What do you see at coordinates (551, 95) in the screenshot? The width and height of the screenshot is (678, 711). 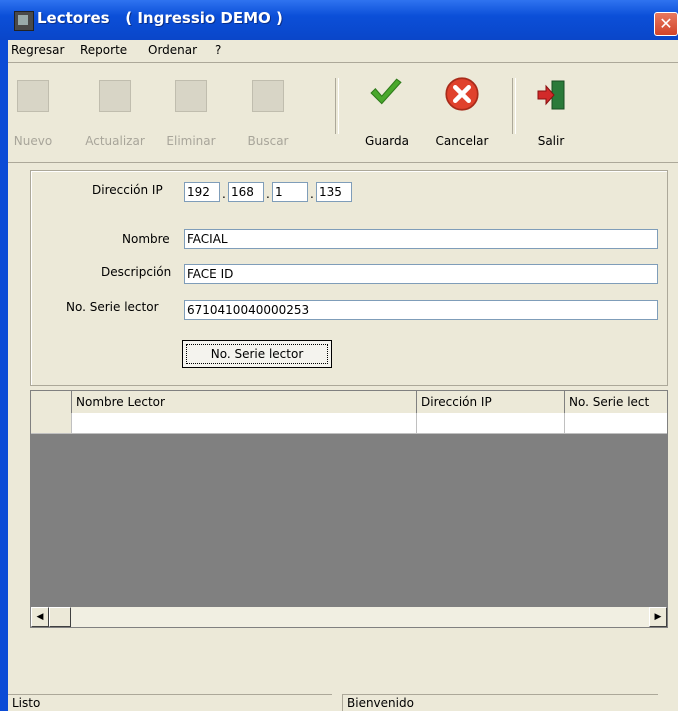 I see `exit-door-icon` at bounding box center [551, 95].